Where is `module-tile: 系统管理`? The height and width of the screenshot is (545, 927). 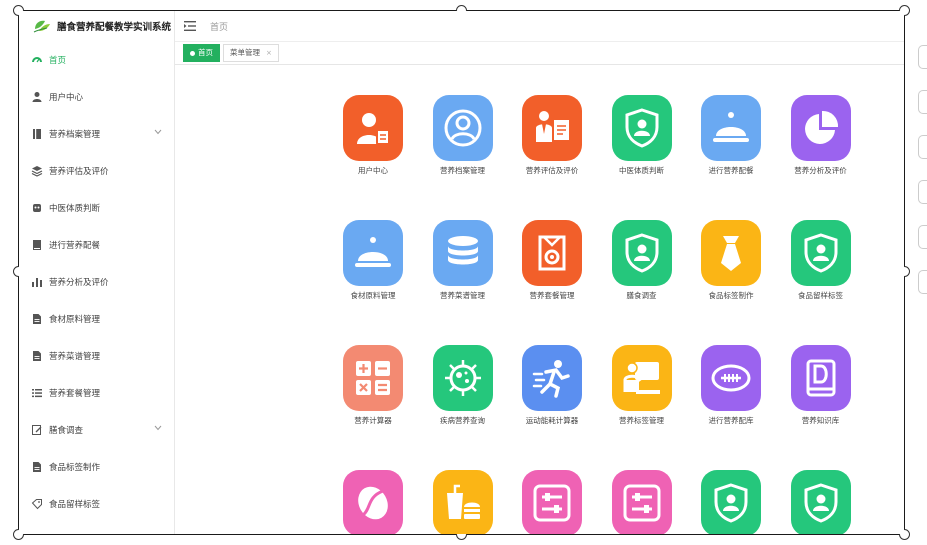 module-tile: 系统管理 is located at coordinates (641, 502).